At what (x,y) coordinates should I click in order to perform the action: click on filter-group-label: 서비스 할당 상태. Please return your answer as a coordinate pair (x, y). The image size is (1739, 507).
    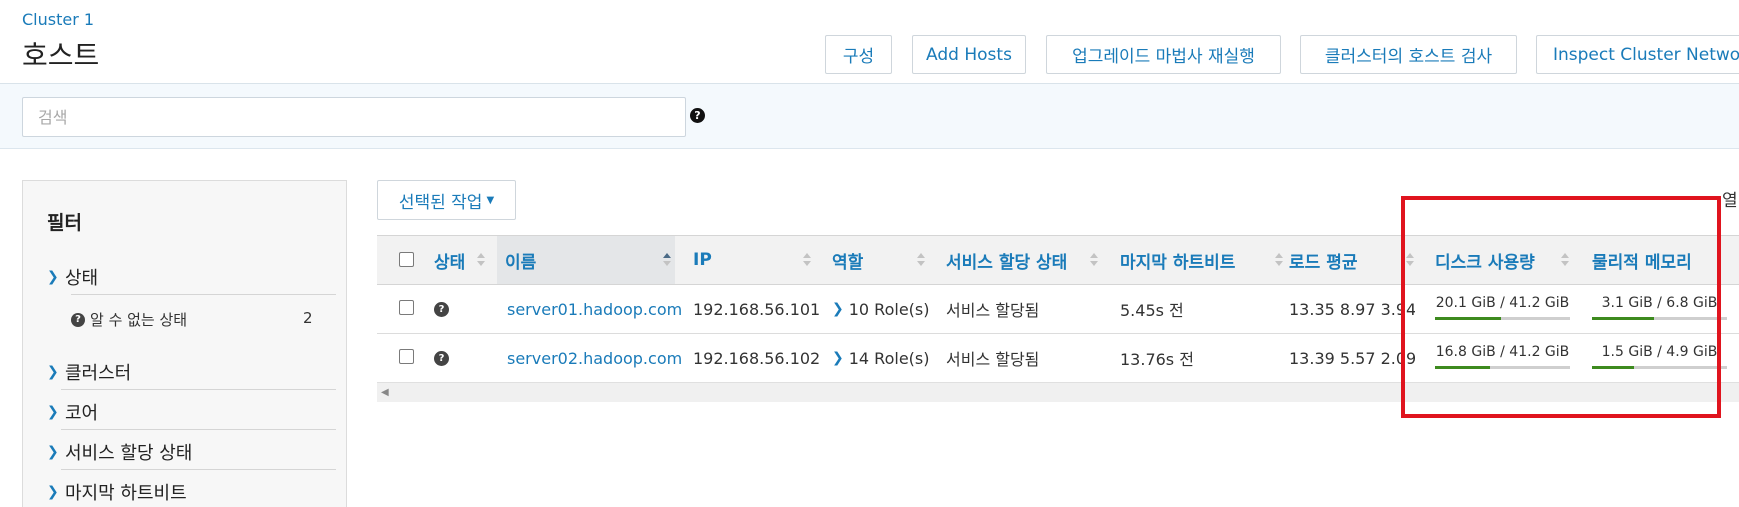
    Looking at the image, I should click on (129, 453).